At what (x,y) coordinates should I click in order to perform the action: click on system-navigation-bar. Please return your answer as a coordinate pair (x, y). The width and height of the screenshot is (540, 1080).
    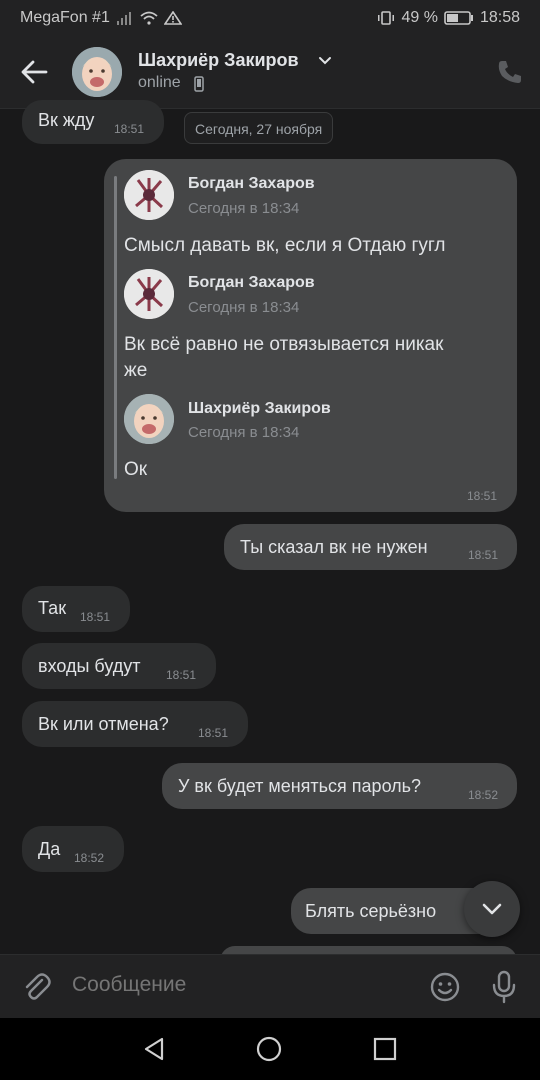
    Looking at the image, I should click on (270, 1049).